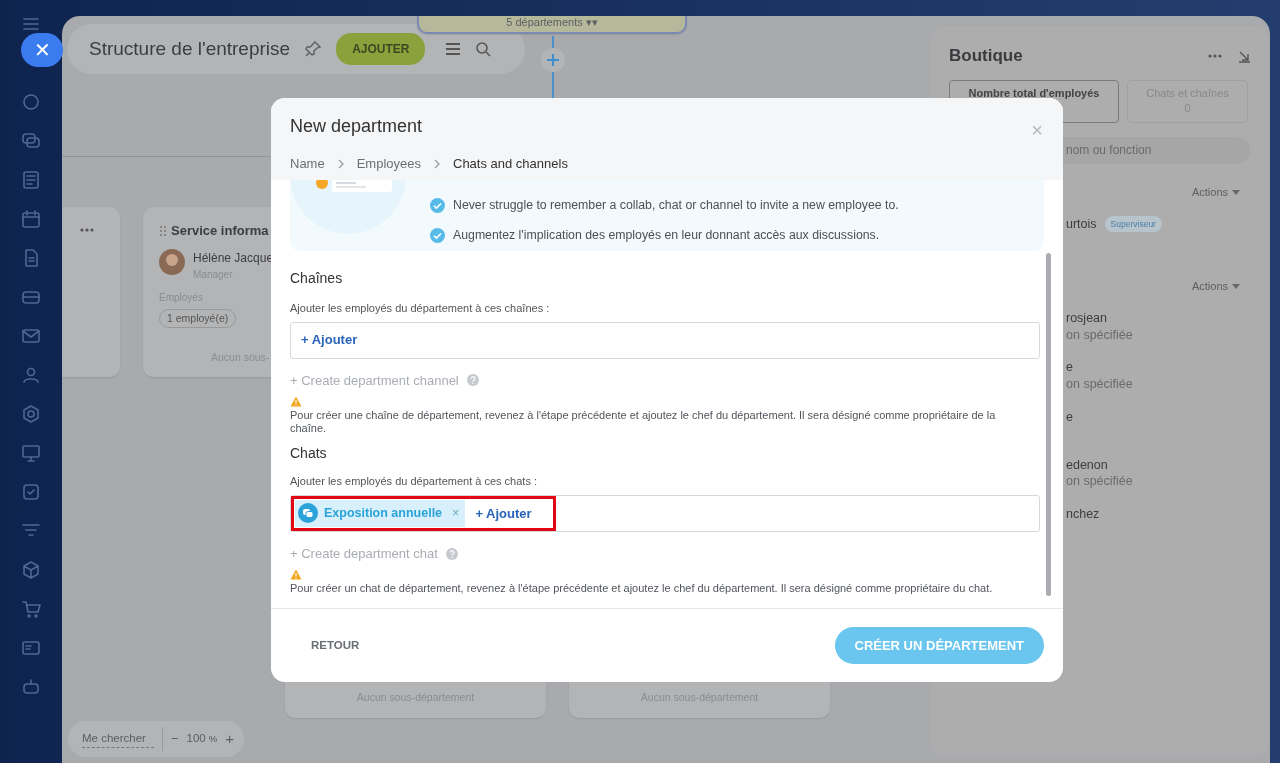 The width and height of the screenshot is (1280, 763). Describe the element at coordinates (335, 645) in the screenshot. I see `back-button: RETOUR` at that location.